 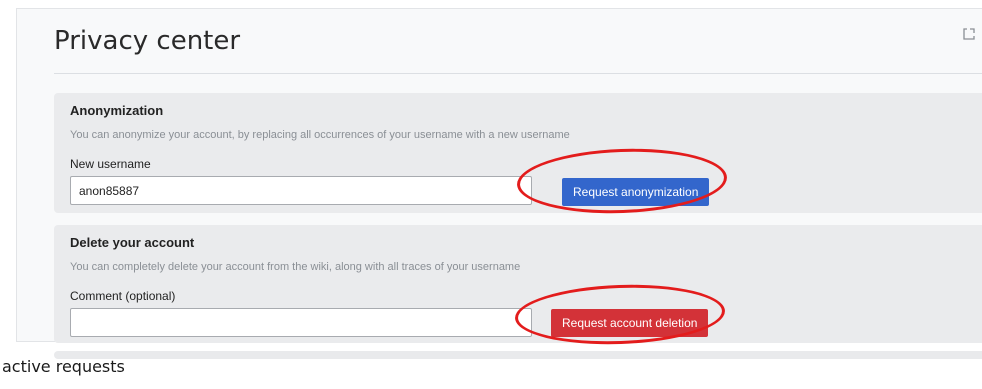 I want to click on comment-label: Comment (optional), so click(x=123, y=296).